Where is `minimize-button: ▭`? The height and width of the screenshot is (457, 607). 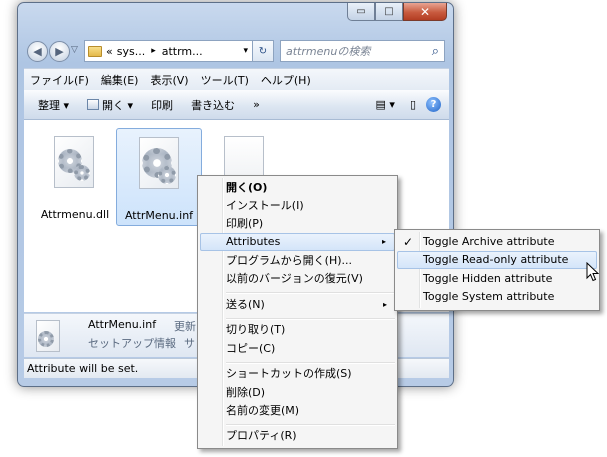
minimize-button: ▭ is located at coordinates (361, 12).